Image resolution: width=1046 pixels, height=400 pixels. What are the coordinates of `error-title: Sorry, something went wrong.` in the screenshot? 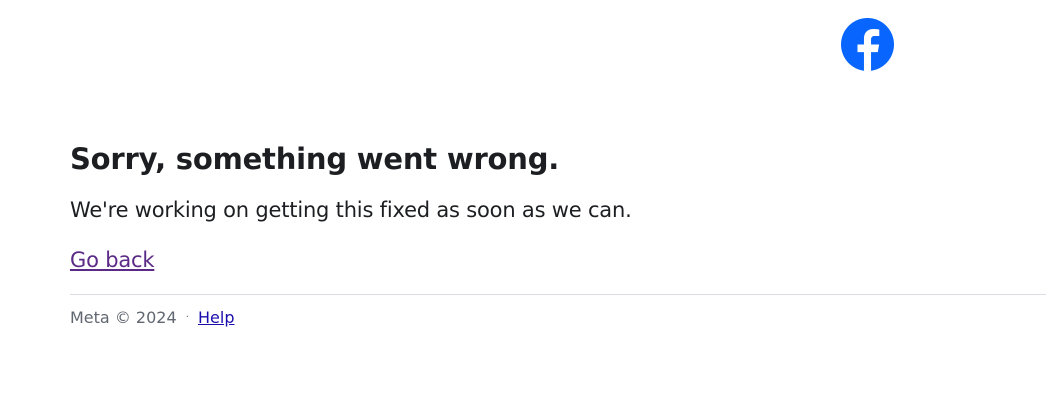 It's located at (315, 159).